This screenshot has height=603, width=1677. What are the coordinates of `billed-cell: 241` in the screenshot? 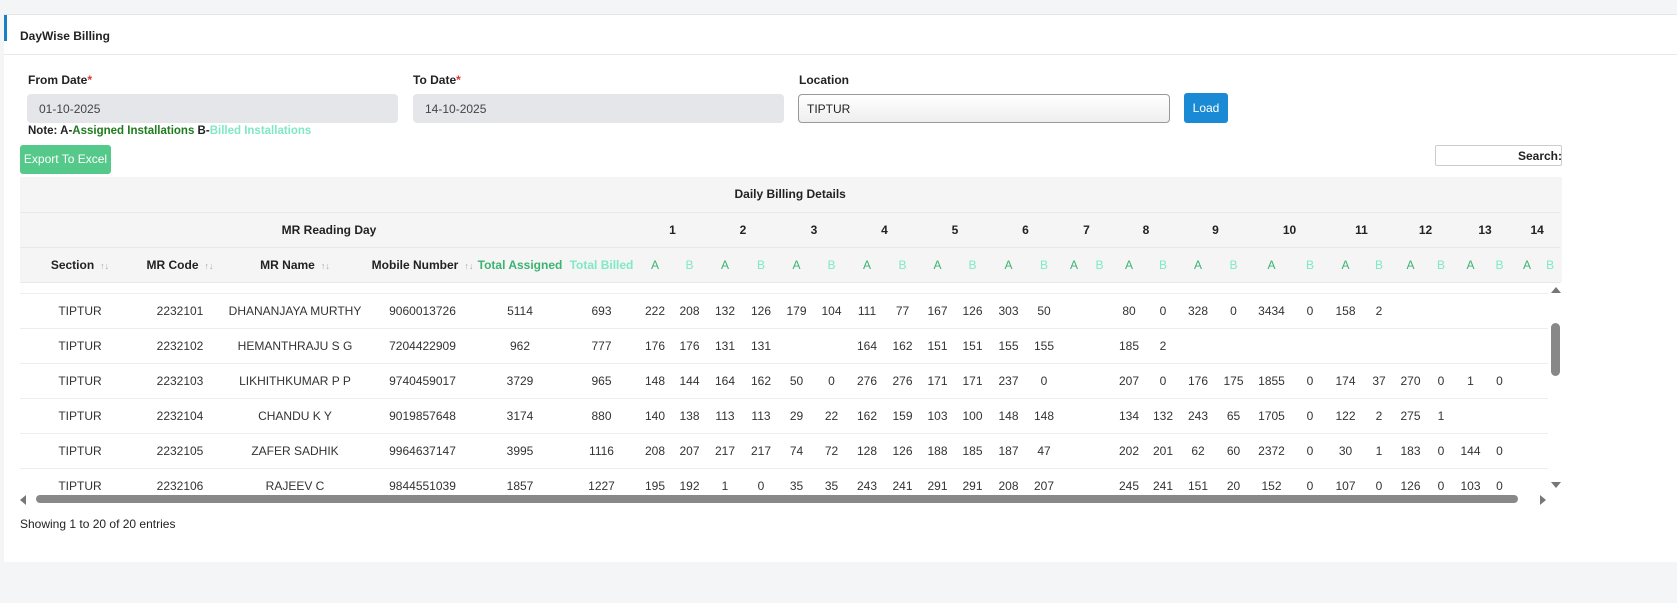 It's located at (902, 479).